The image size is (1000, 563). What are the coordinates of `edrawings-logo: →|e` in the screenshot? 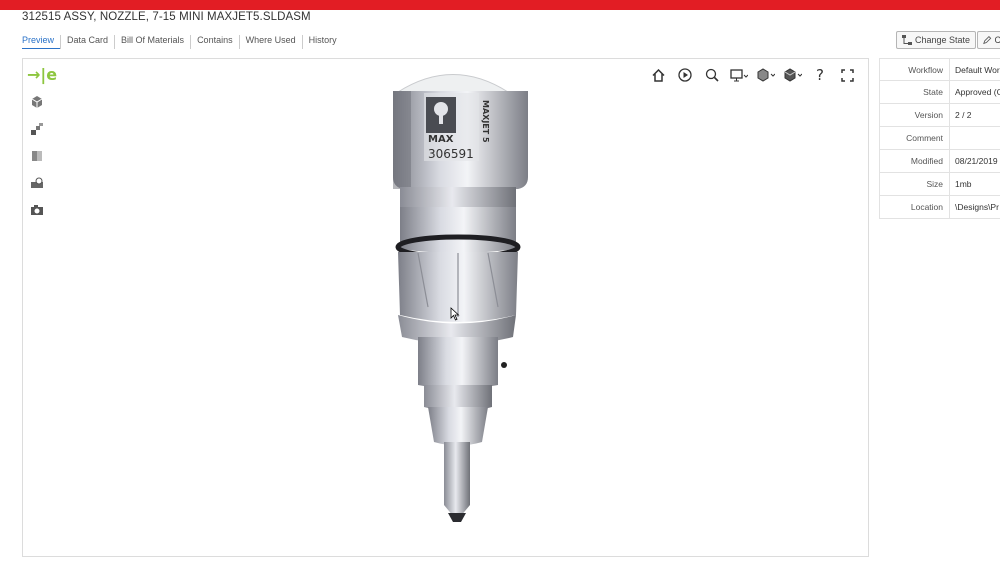 It's located at (42, 74).